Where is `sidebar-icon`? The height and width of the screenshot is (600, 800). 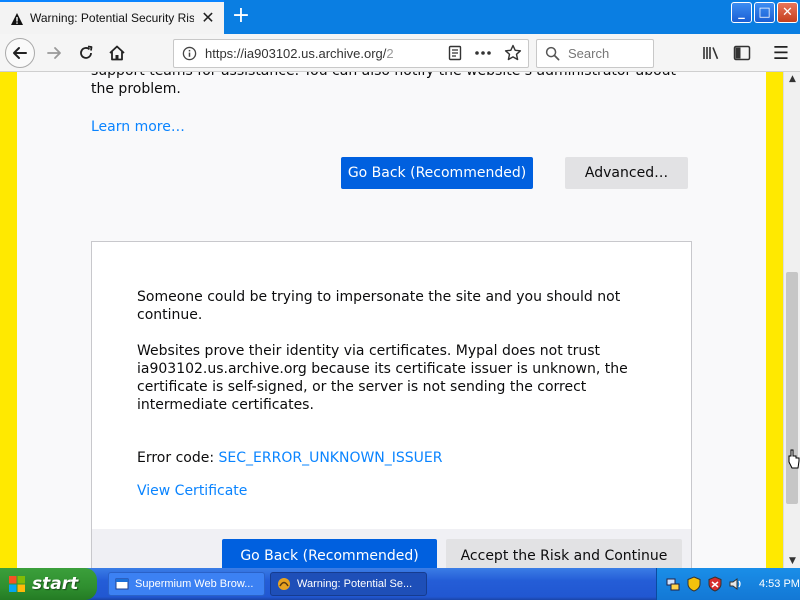
sidebar-icon is located at coordinates (742, 53).